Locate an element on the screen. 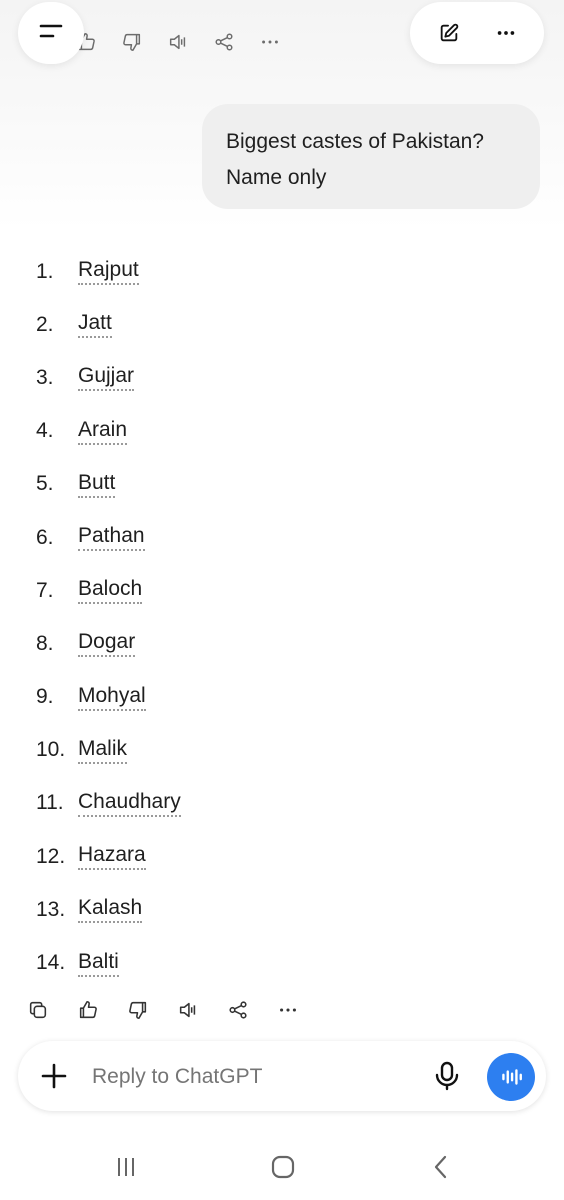  list-number: 8. is located at coordinates (45, 643).